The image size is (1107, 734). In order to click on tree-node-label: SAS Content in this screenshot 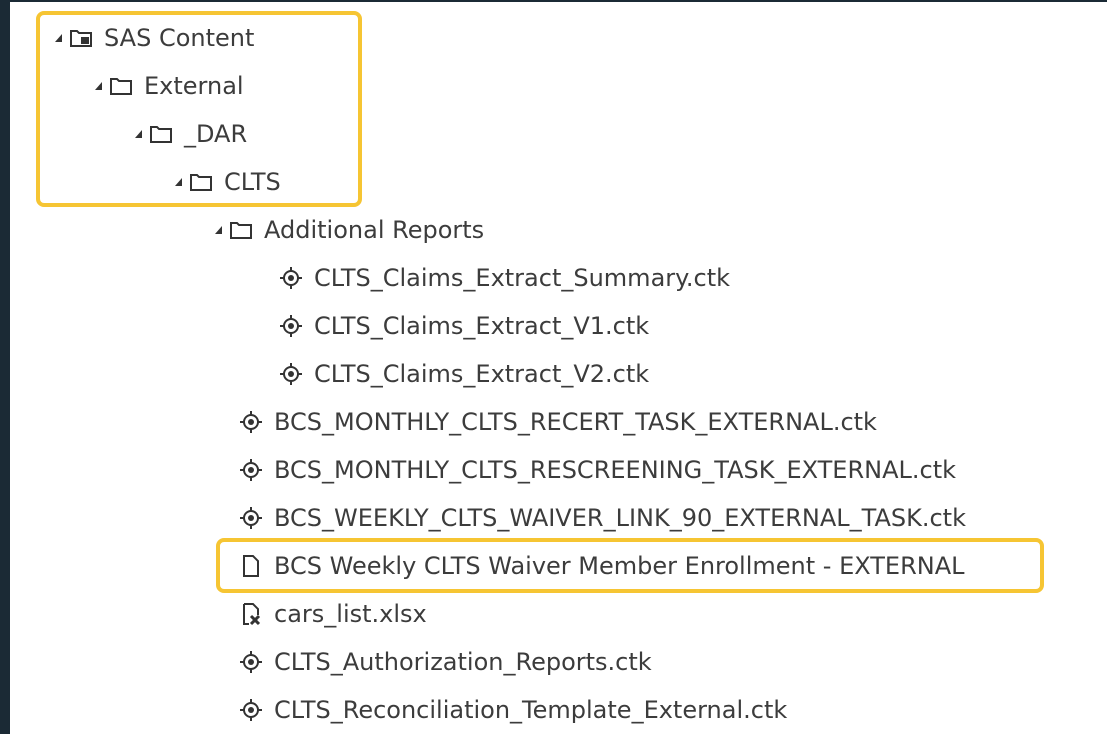, I will do `click(179, 38)`.